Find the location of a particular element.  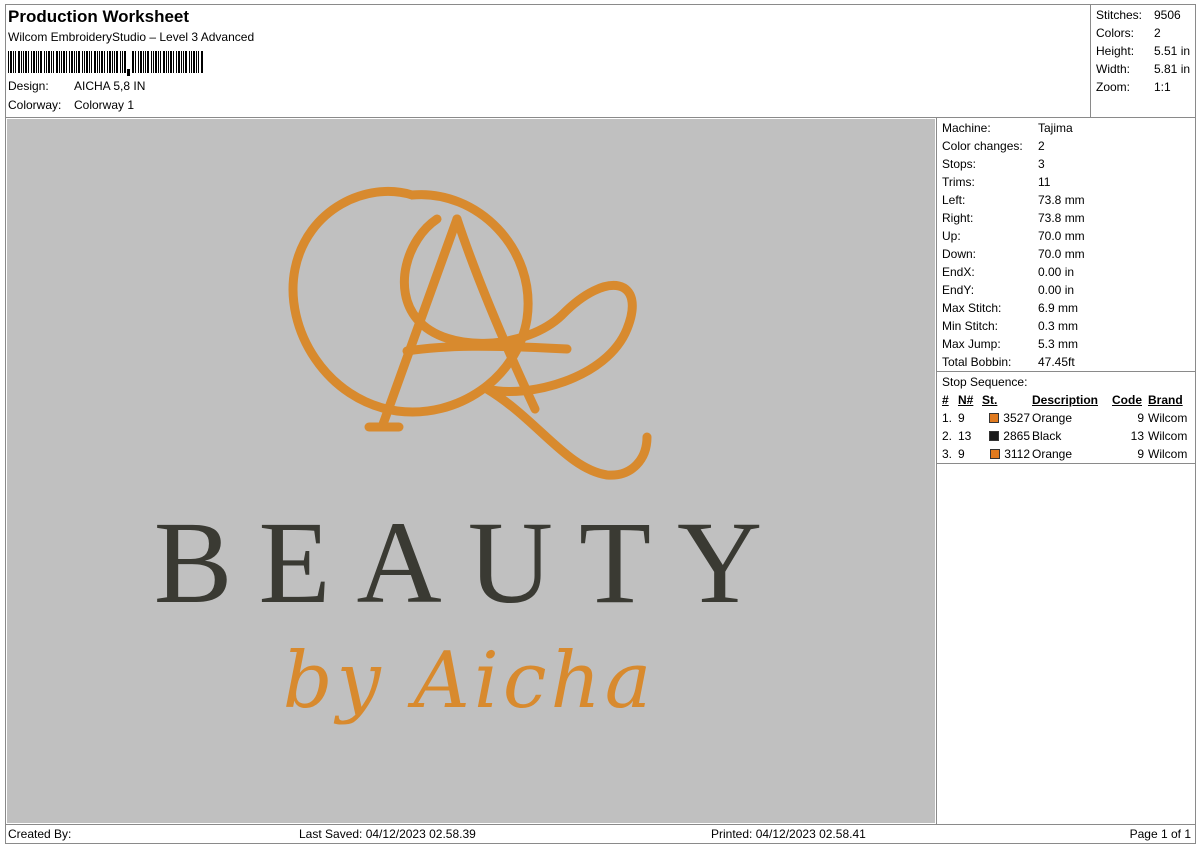

colors-value: 2 is located at coordinates (1157, 33).